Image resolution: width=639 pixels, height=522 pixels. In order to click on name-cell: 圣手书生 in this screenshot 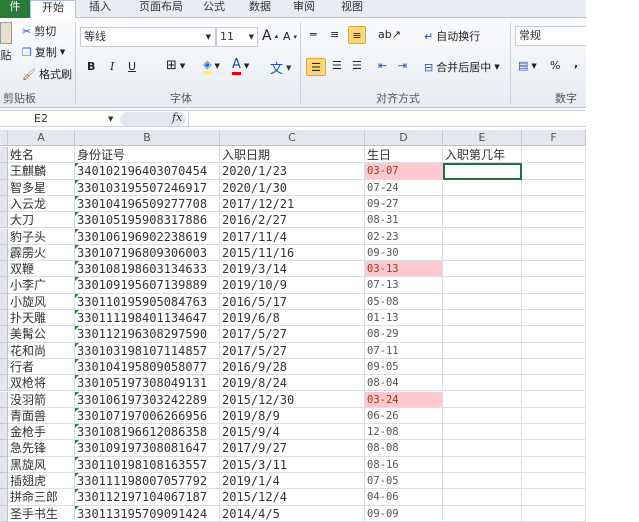, I will do `click(41, 513)`.